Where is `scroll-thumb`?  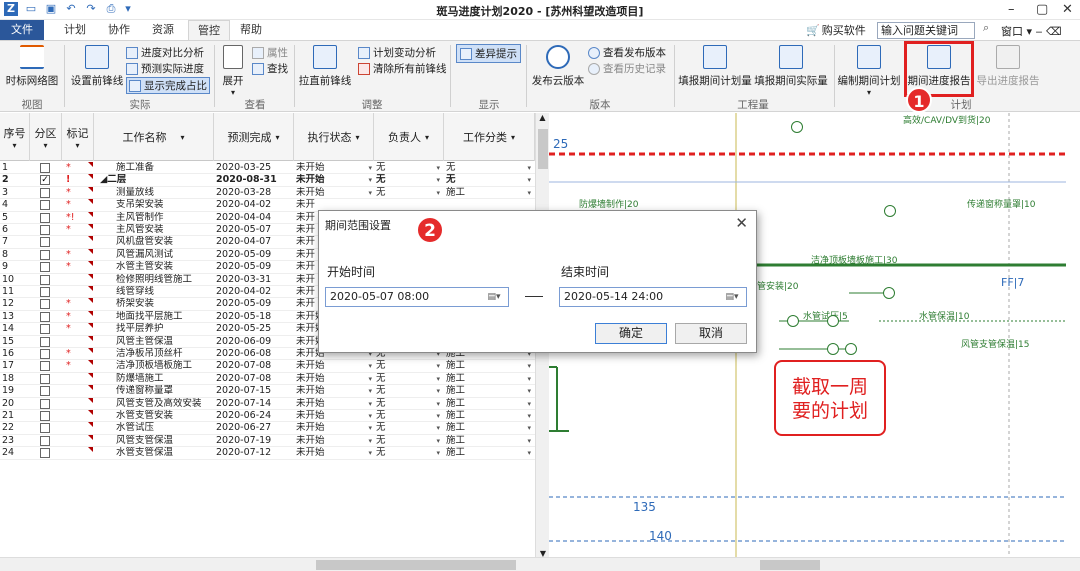 scroll-thumb is located at coordinates (416, 565).